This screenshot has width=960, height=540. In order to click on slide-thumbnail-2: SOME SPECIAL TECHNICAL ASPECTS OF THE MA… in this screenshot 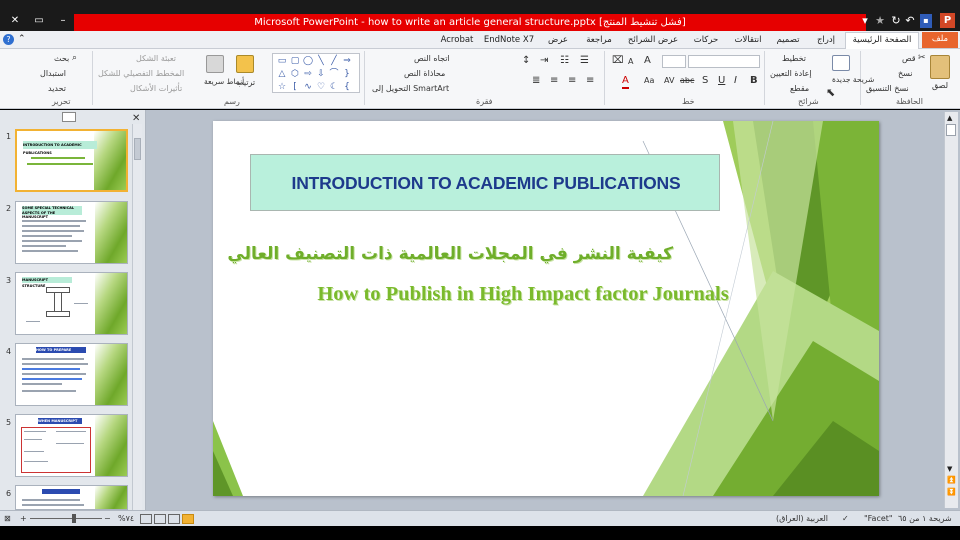, I will do `click(71, 232)`.